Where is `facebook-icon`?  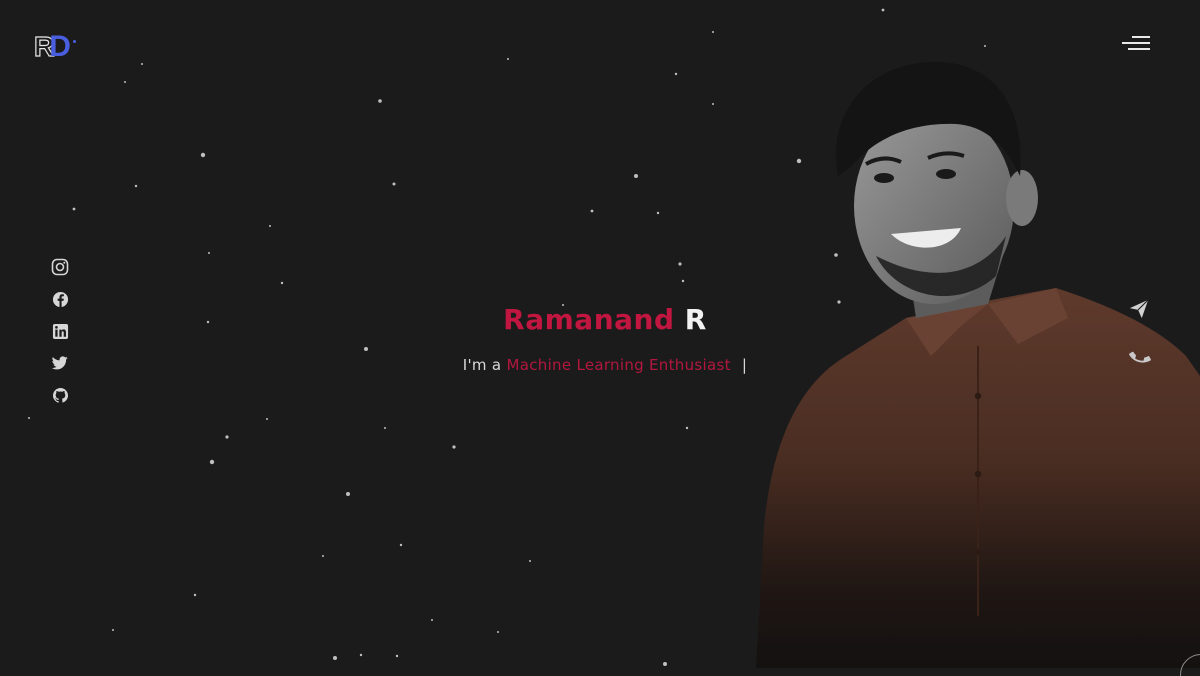 facebook-icon is located at coordinates (60, 299).